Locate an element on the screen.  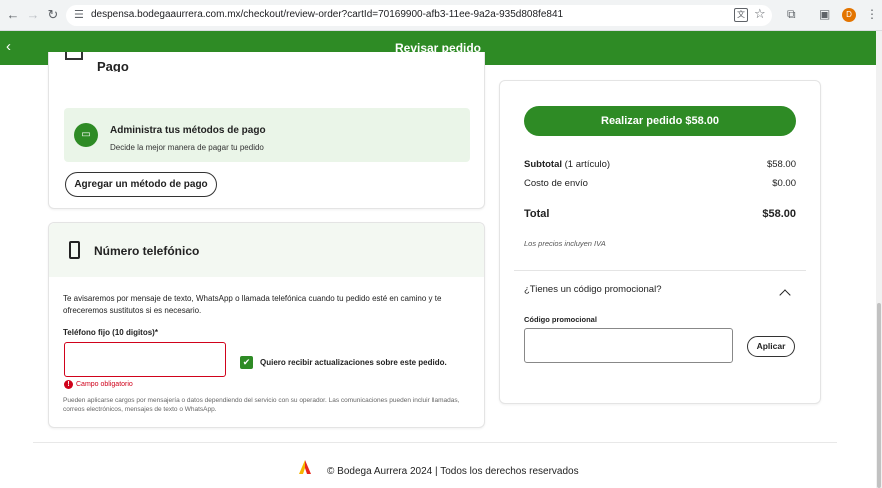
updates-checkbox: ✔ is located at coordinates (246, 362).